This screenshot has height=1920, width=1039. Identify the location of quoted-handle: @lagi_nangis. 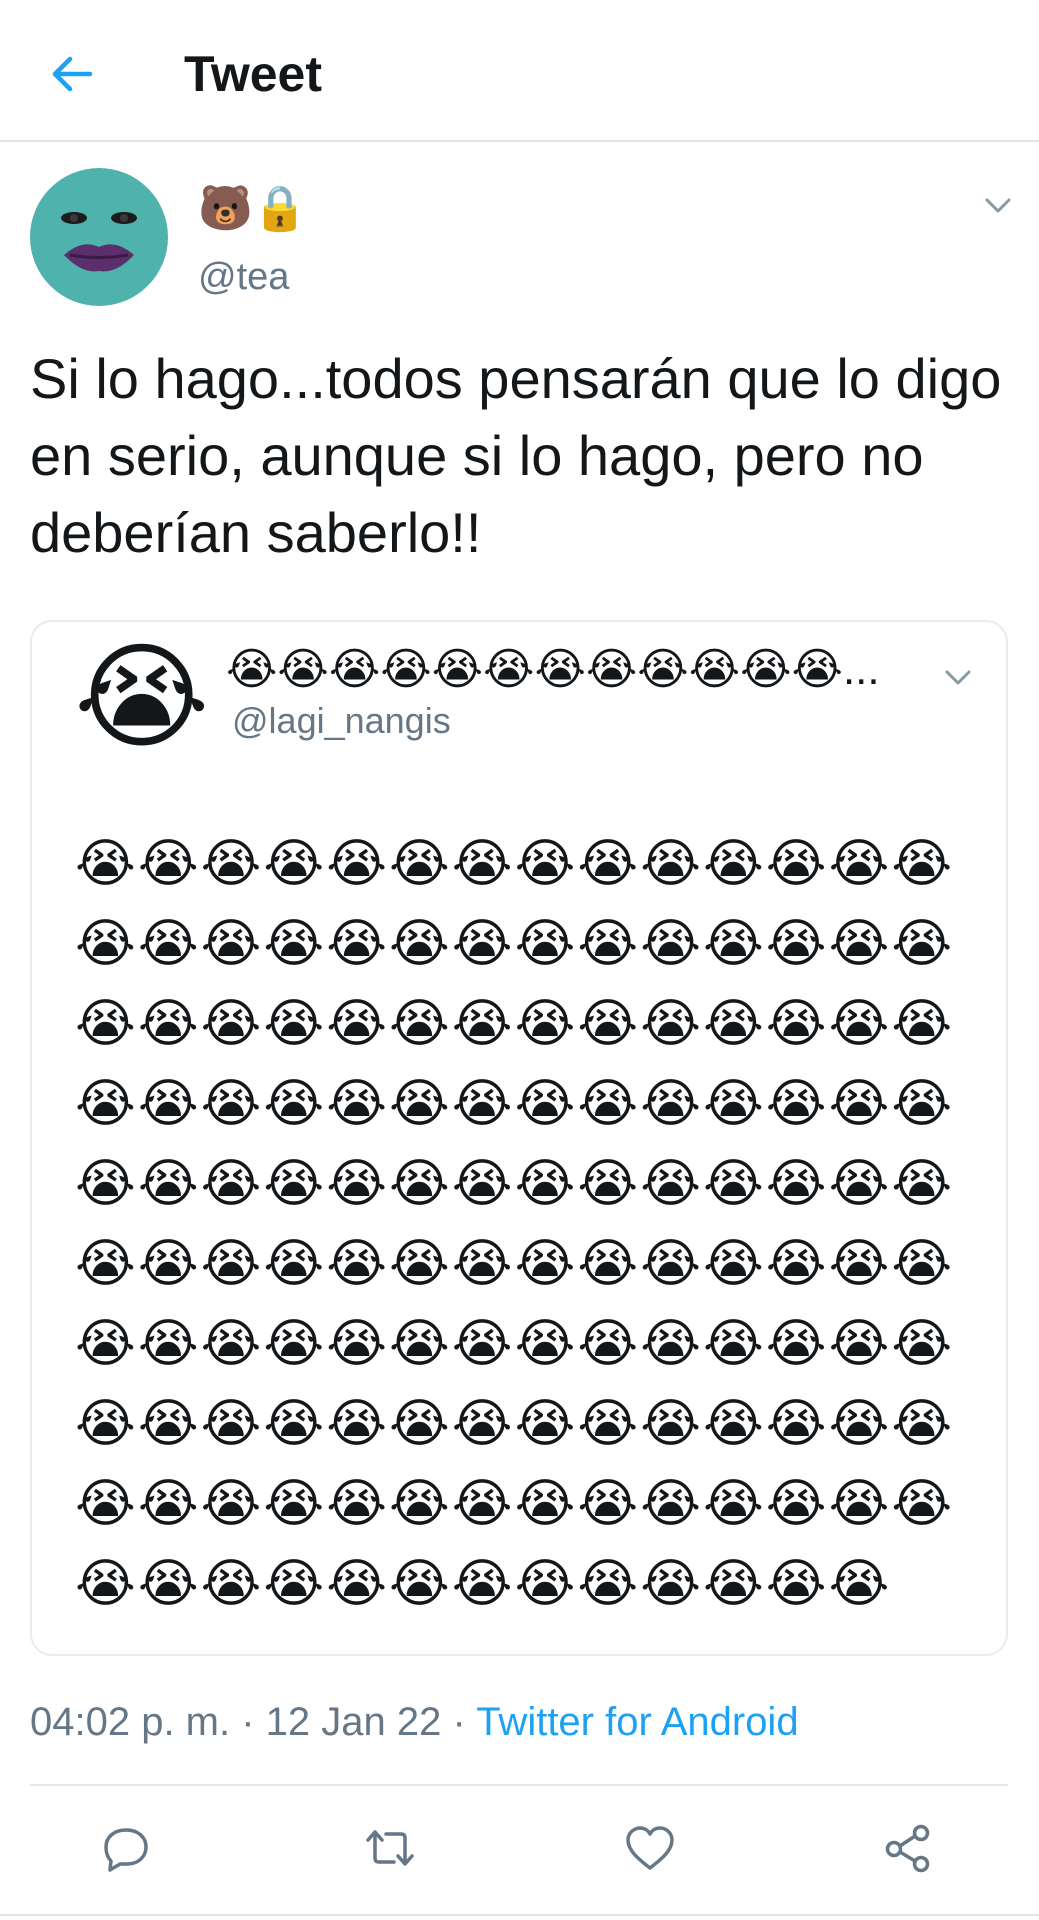
(341, 720).